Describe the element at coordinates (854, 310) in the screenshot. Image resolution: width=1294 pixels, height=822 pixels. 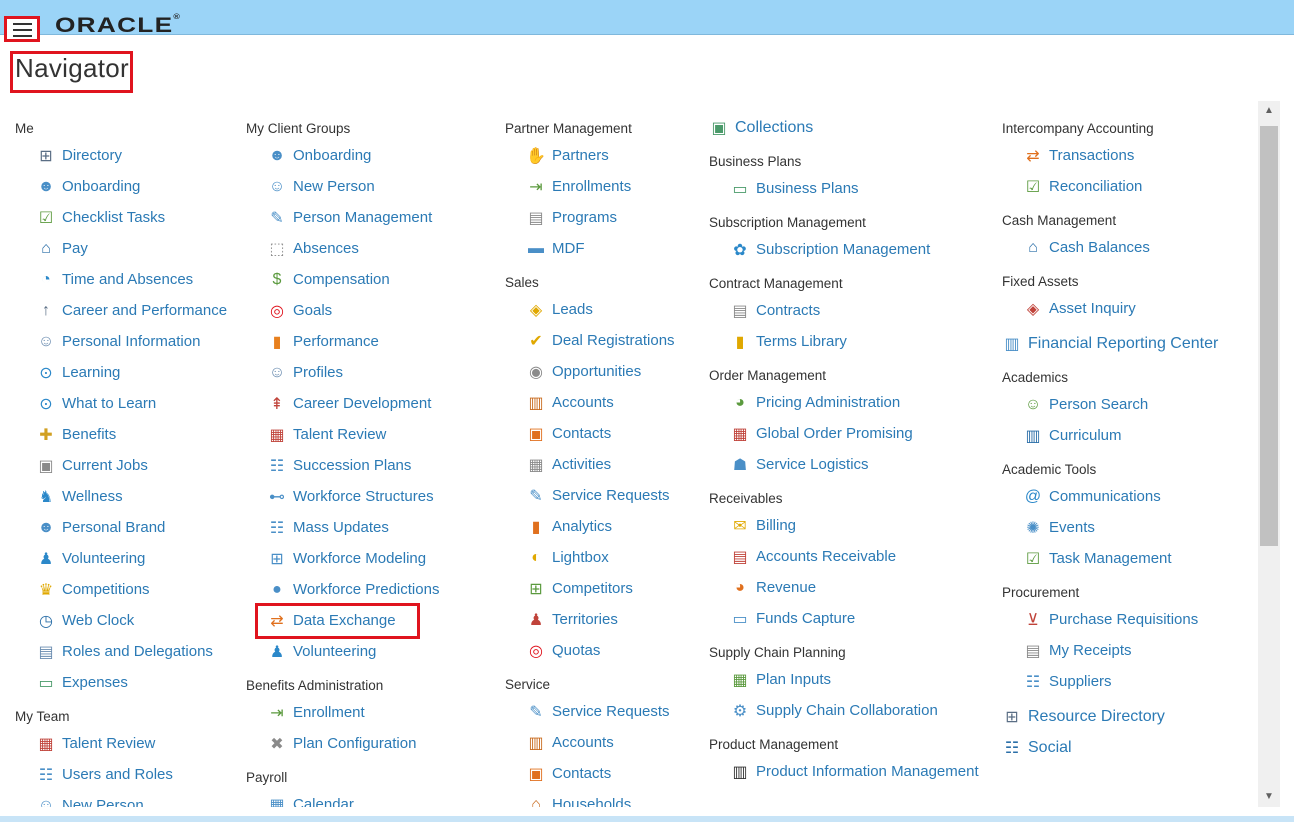
I see `nav-item-contracts: ▤ Contracts` at that location.